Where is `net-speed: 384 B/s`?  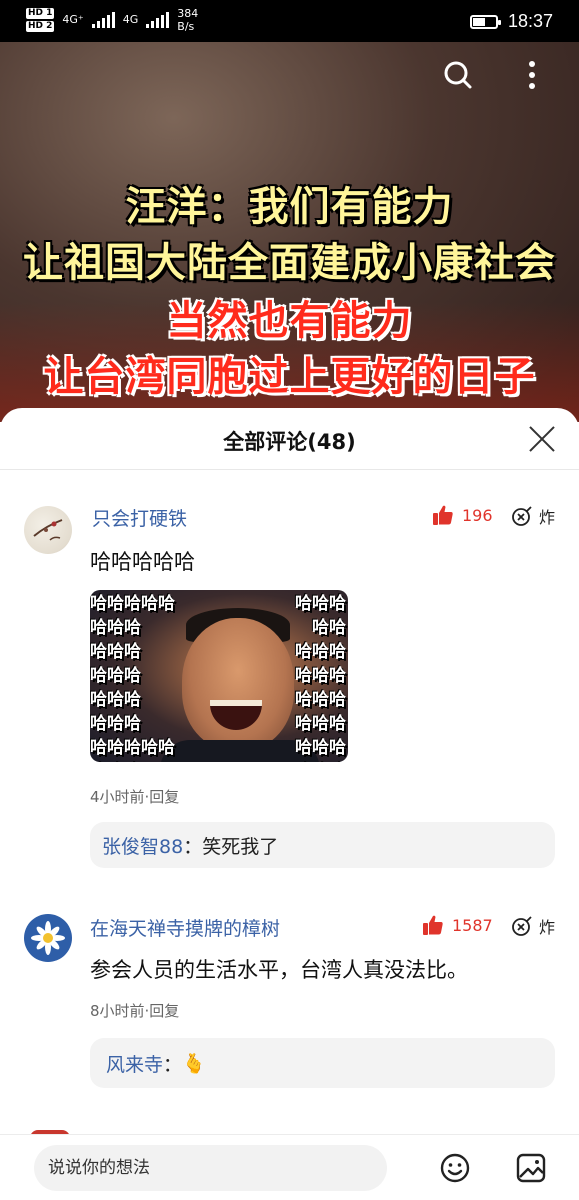 net-speed: 384 B/s is located at coordinates (187, 20).